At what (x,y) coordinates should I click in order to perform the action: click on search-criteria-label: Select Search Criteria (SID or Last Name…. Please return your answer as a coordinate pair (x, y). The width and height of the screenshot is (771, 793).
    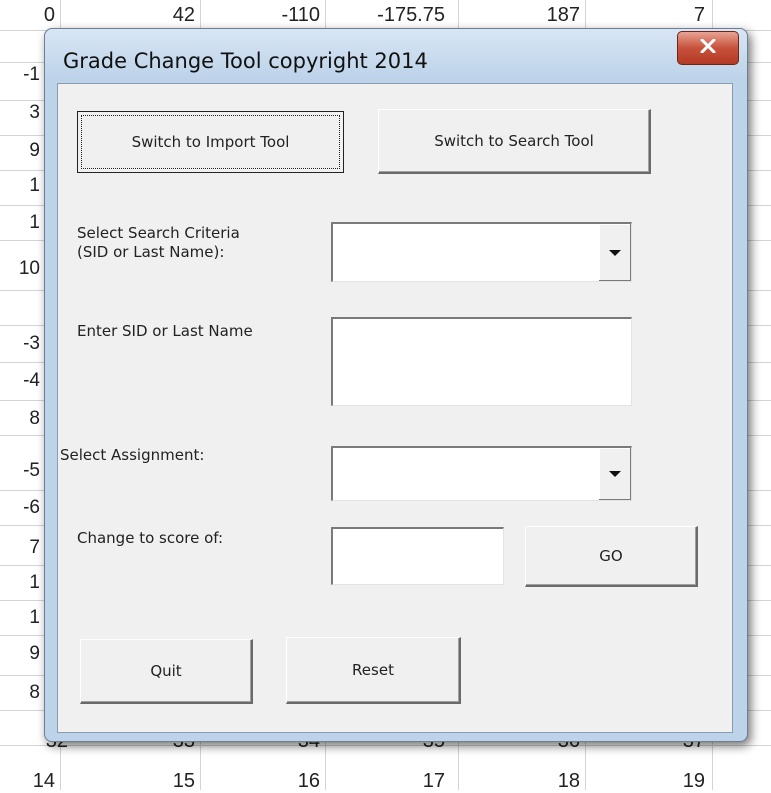
    Looking at the image, I should click on (187, 243).